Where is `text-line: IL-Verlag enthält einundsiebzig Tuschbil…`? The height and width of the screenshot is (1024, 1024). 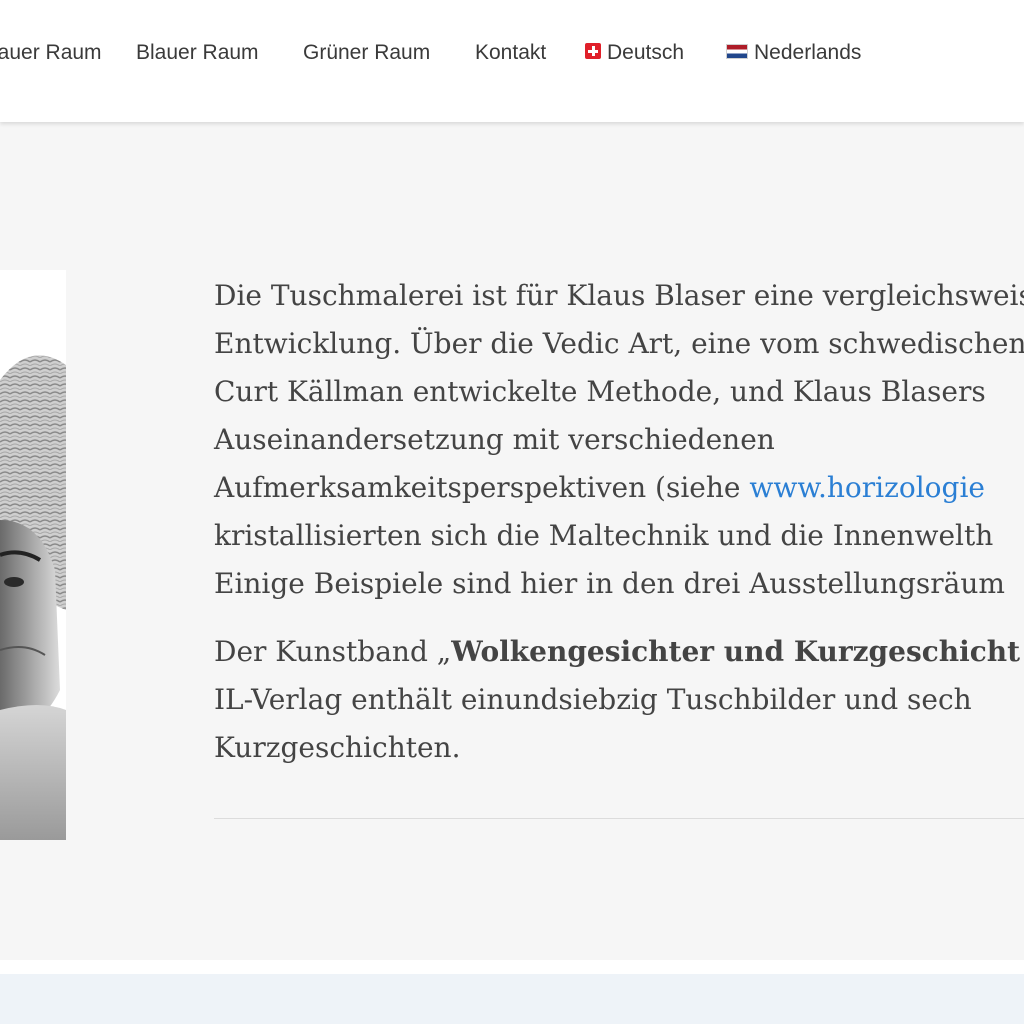
text-line: IL-Verlag enthält einundsiebzig Tuschbil… is located at coordinates (593, 699).